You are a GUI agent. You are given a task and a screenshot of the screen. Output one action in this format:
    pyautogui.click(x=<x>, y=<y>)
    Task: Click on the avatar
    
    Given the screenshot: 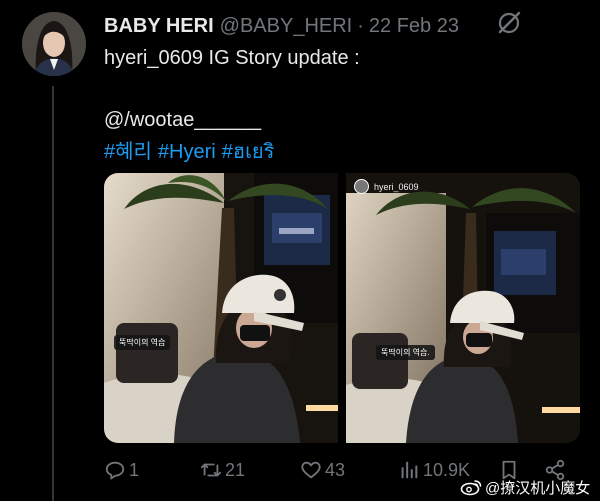 What is the action you would take?
    pyautogui.click(x=54, y=44)
    